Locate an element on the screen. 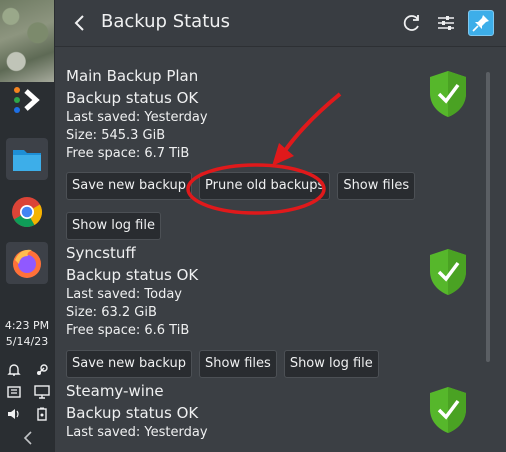  refresh-icon is located at coordinates (412, 23).